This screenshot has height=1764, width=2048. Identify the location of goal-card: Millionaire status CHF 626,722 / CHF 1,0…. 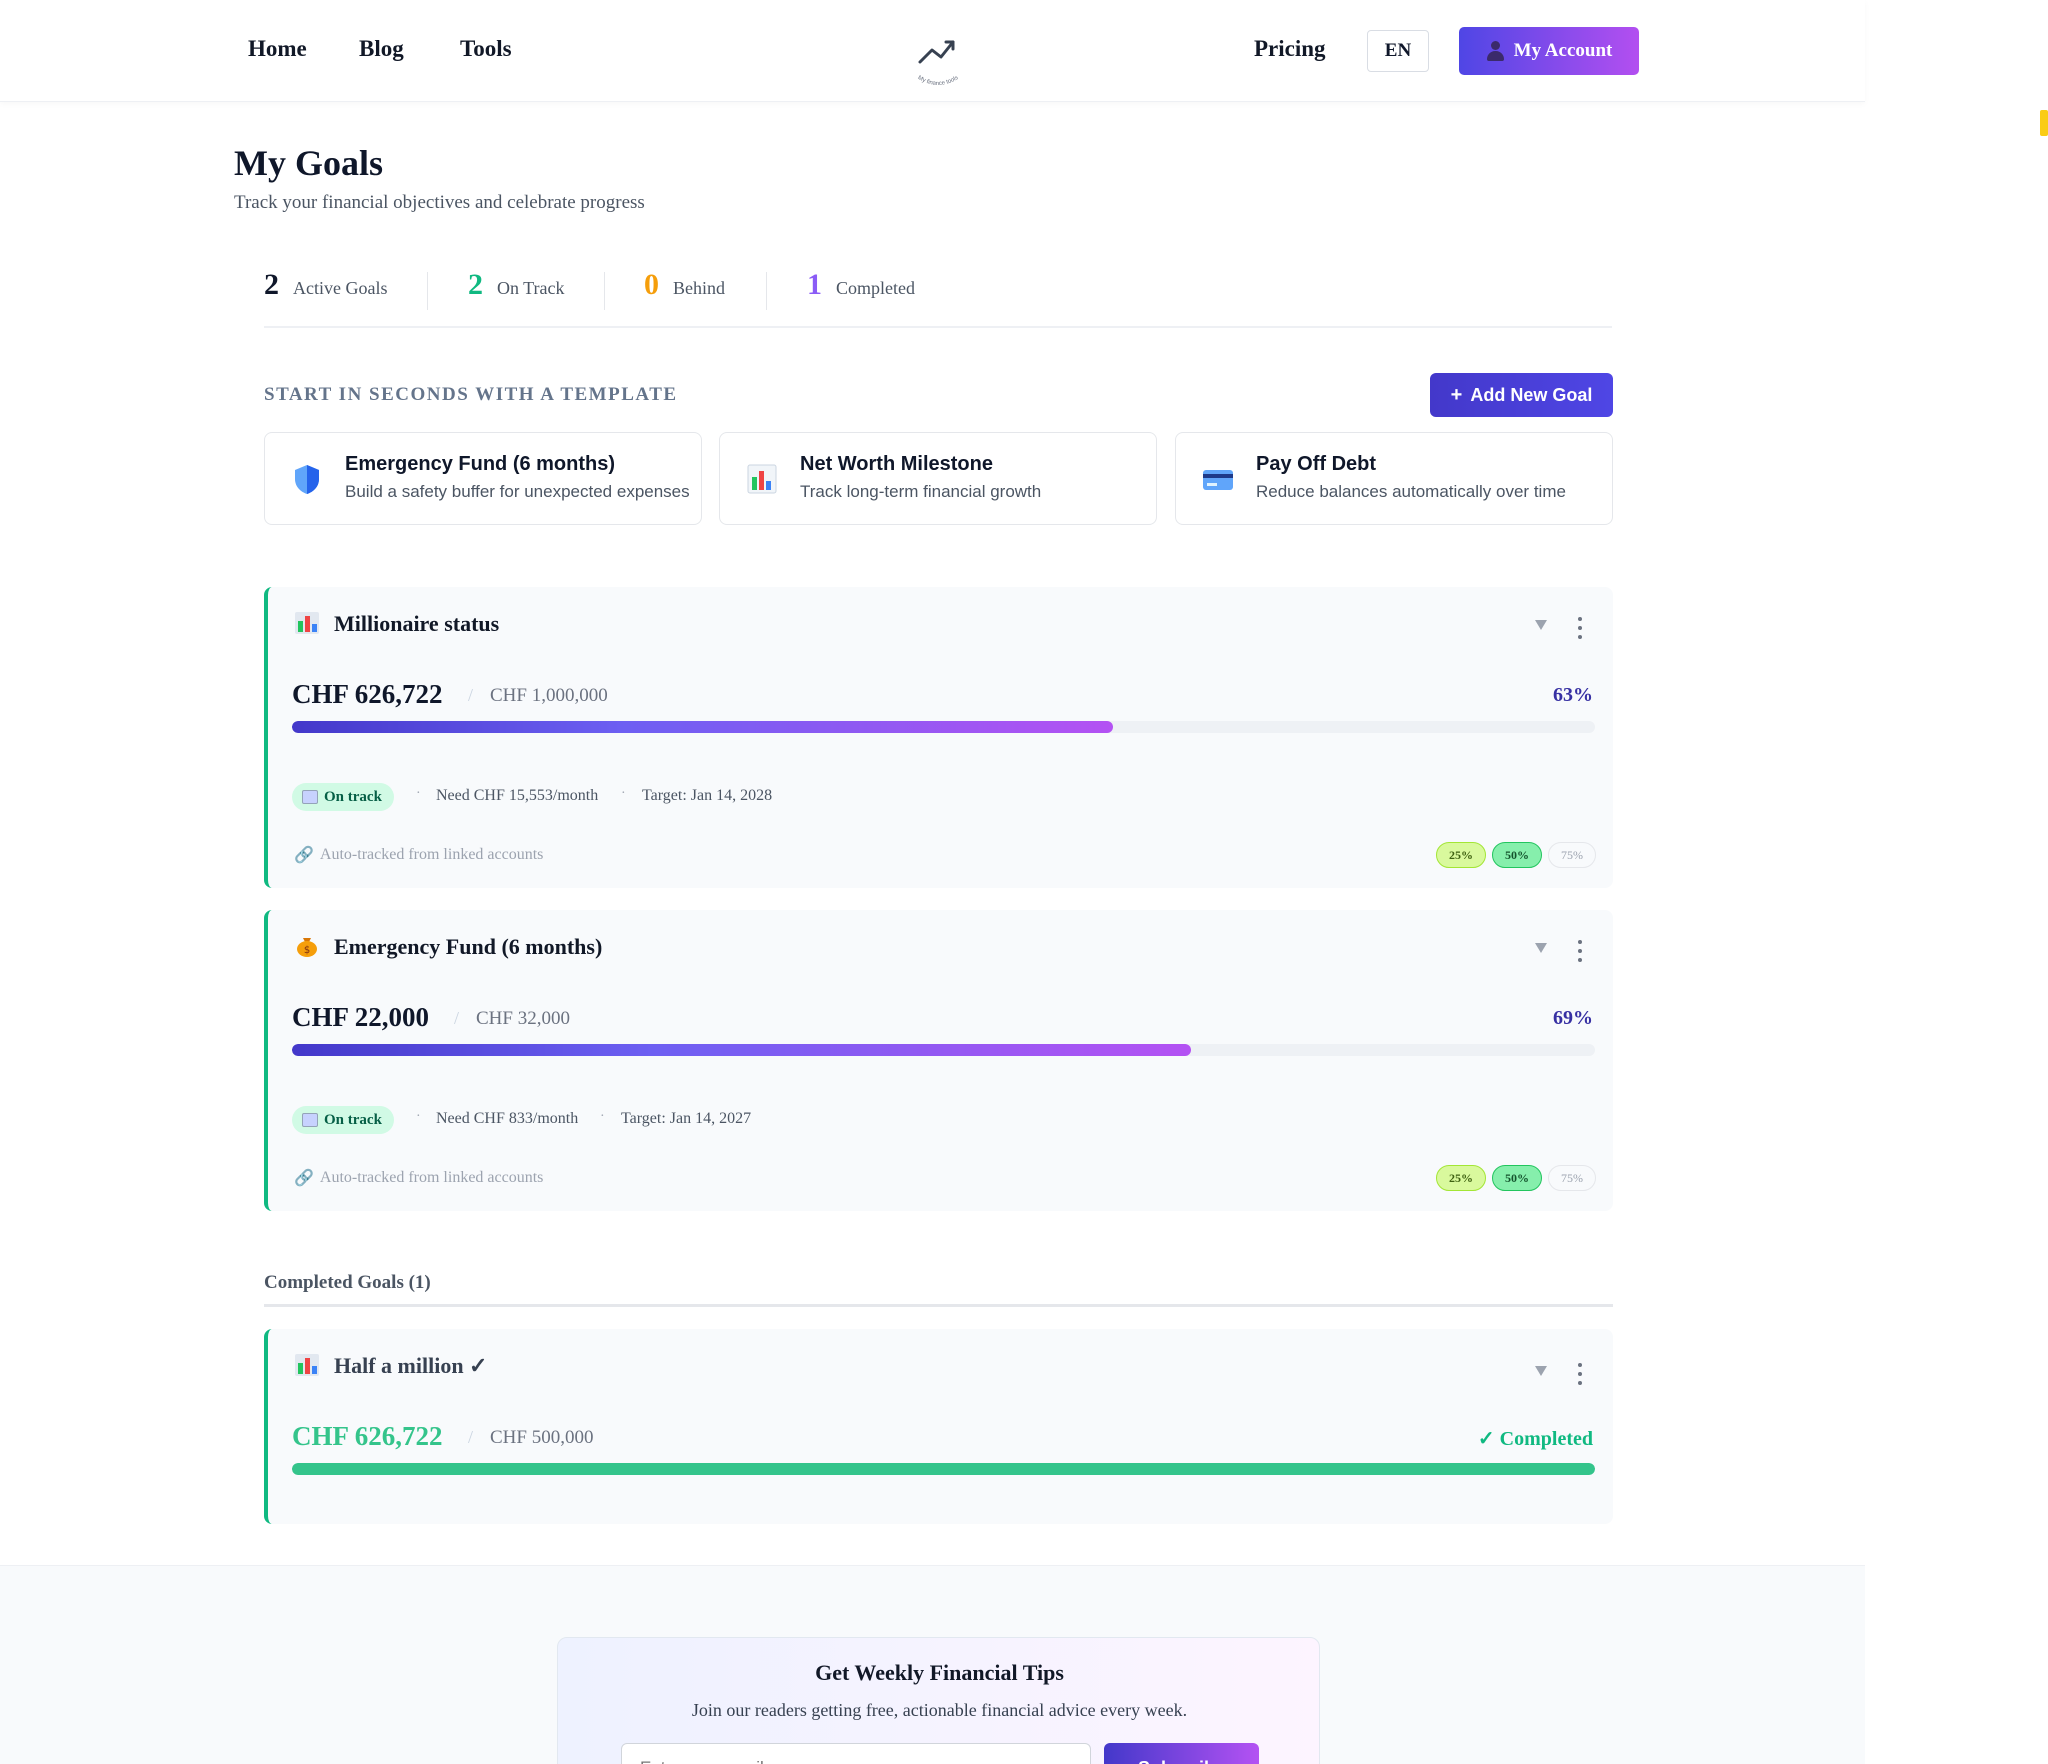
(938, 737).